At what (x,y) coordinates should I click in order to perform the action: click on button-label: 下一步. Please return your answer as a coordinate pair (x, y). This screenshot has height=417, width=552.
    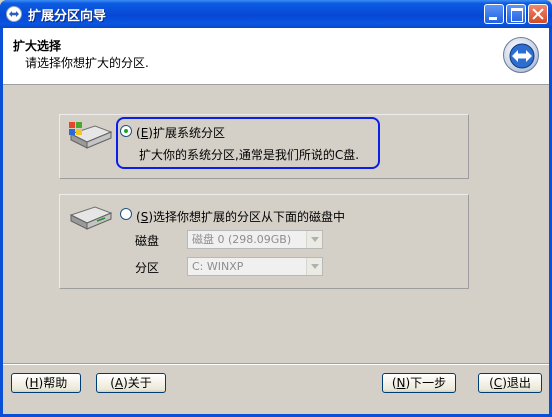
    Looking at the image, I should click on (428, 383).